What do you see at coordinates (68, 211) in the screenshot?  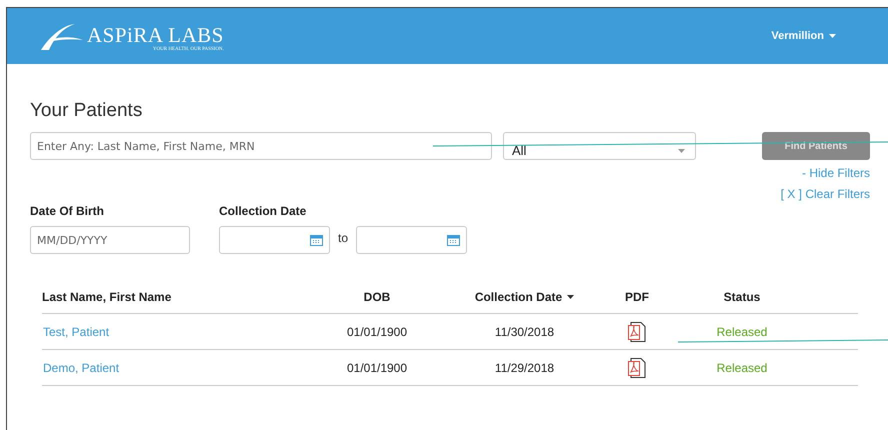 I see `field-label: Date Of Birth` at bounding box center [68, 211].